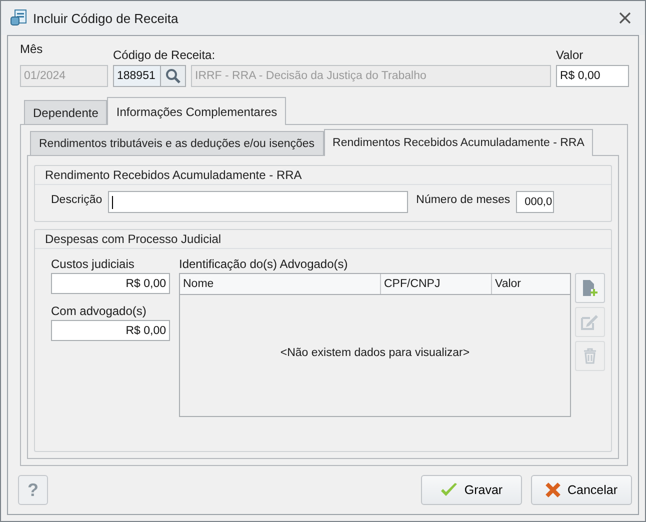  Describe the element at coordinates (99, 311) in the screenshot. I see `field-label: Com advogado(s)` at that location.